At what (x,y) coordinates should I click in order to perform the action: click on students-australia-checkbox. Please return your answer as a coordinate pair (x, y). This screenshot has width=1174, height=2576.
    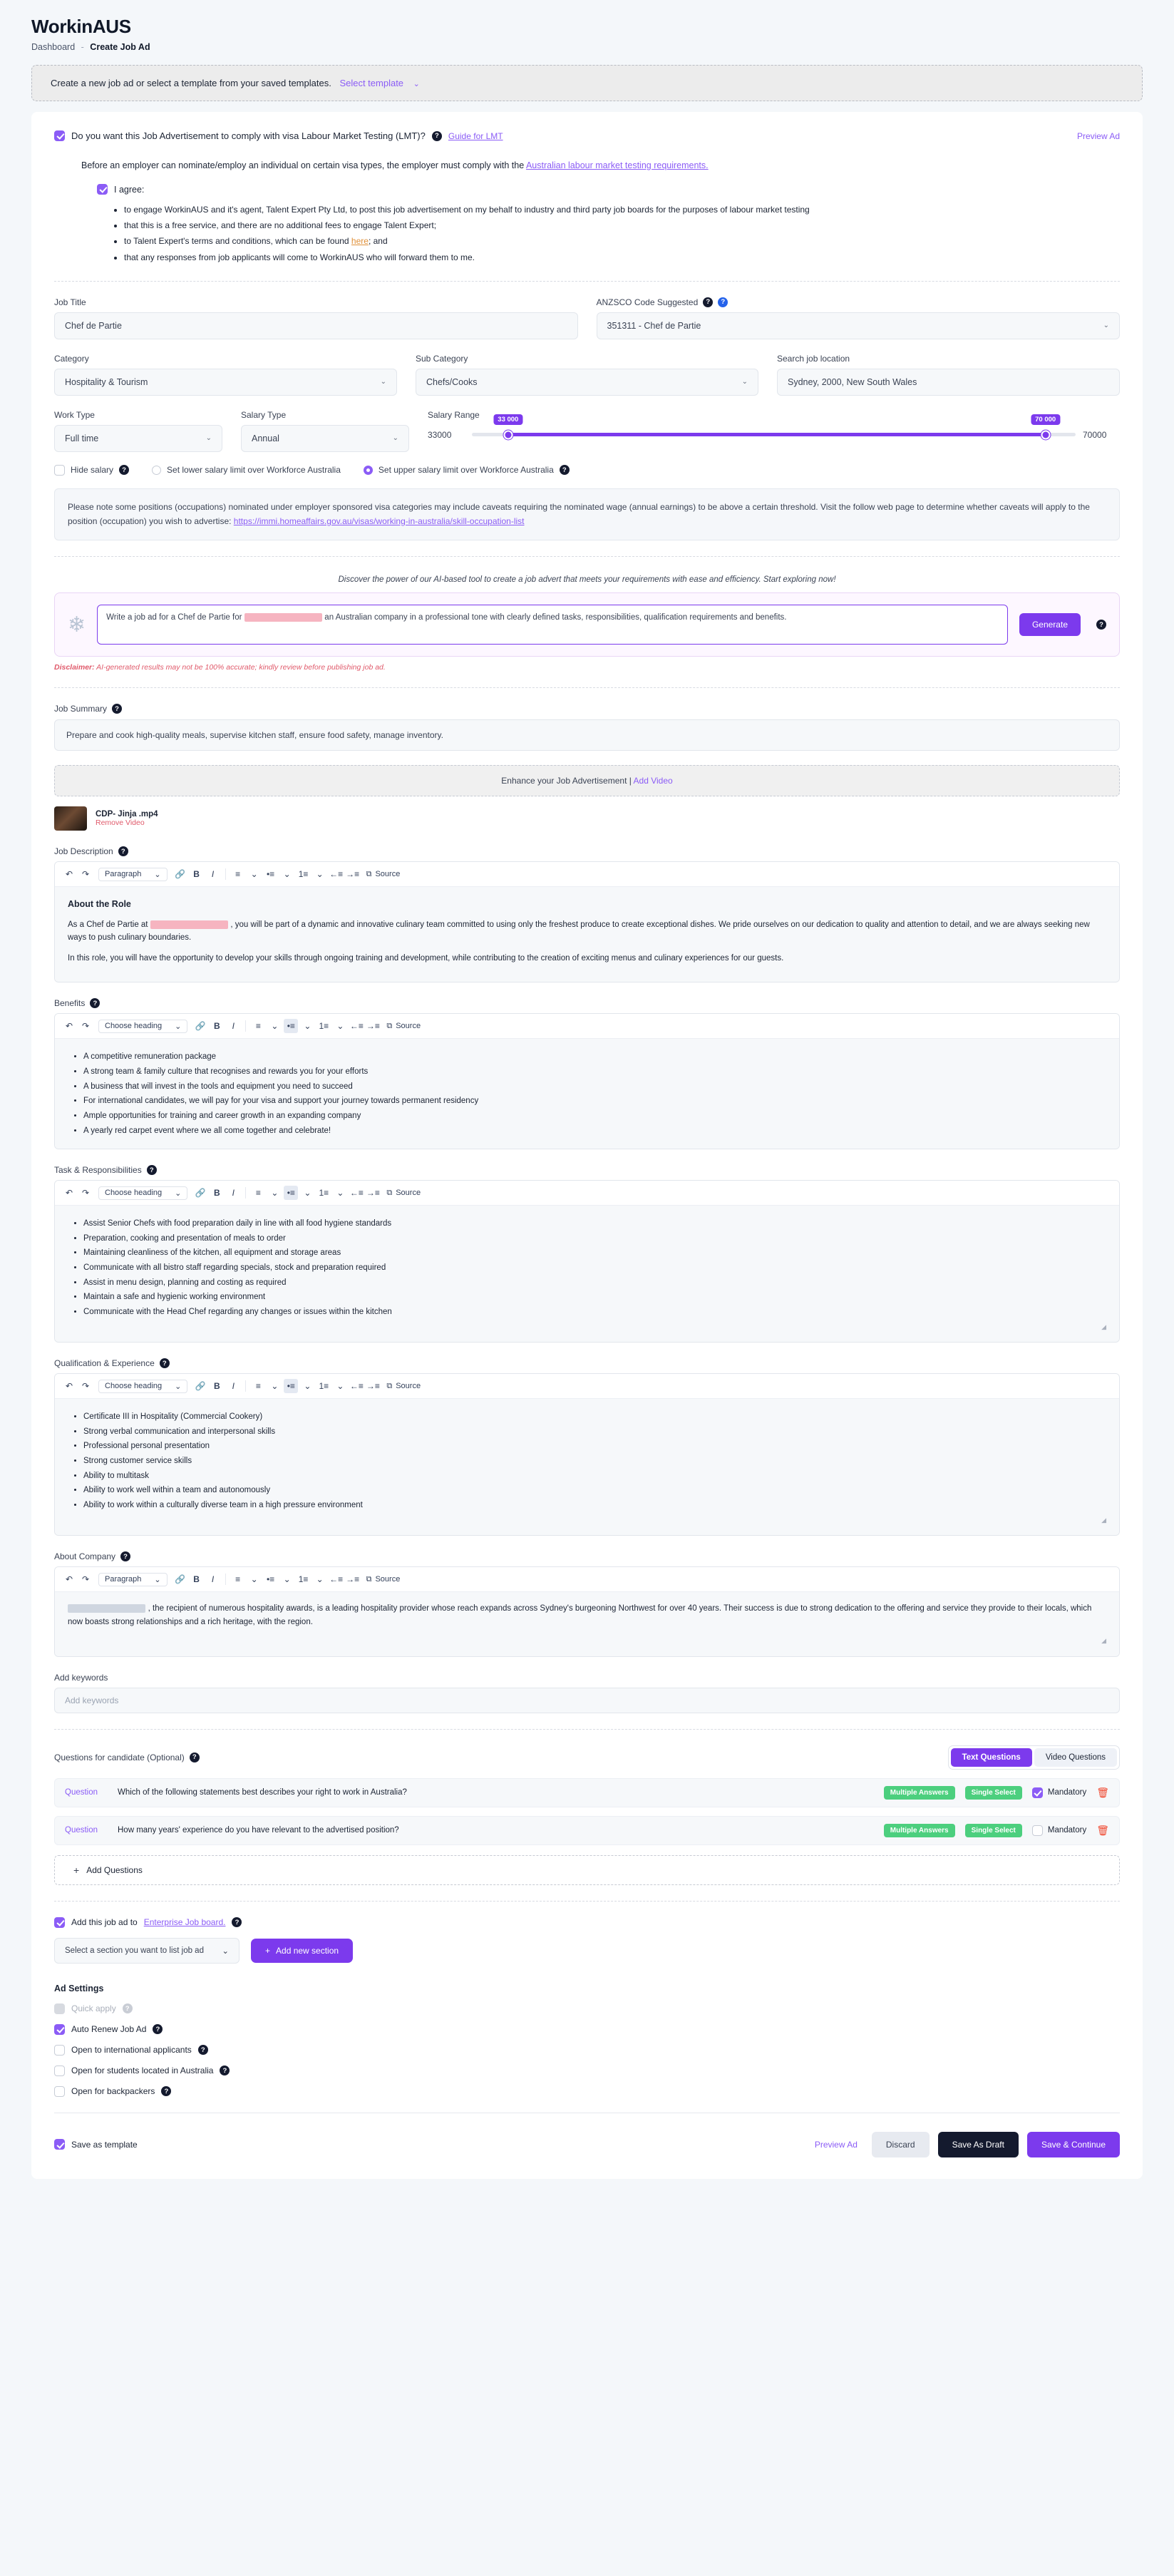
    Looking at the image, I should click on (60, 2070).